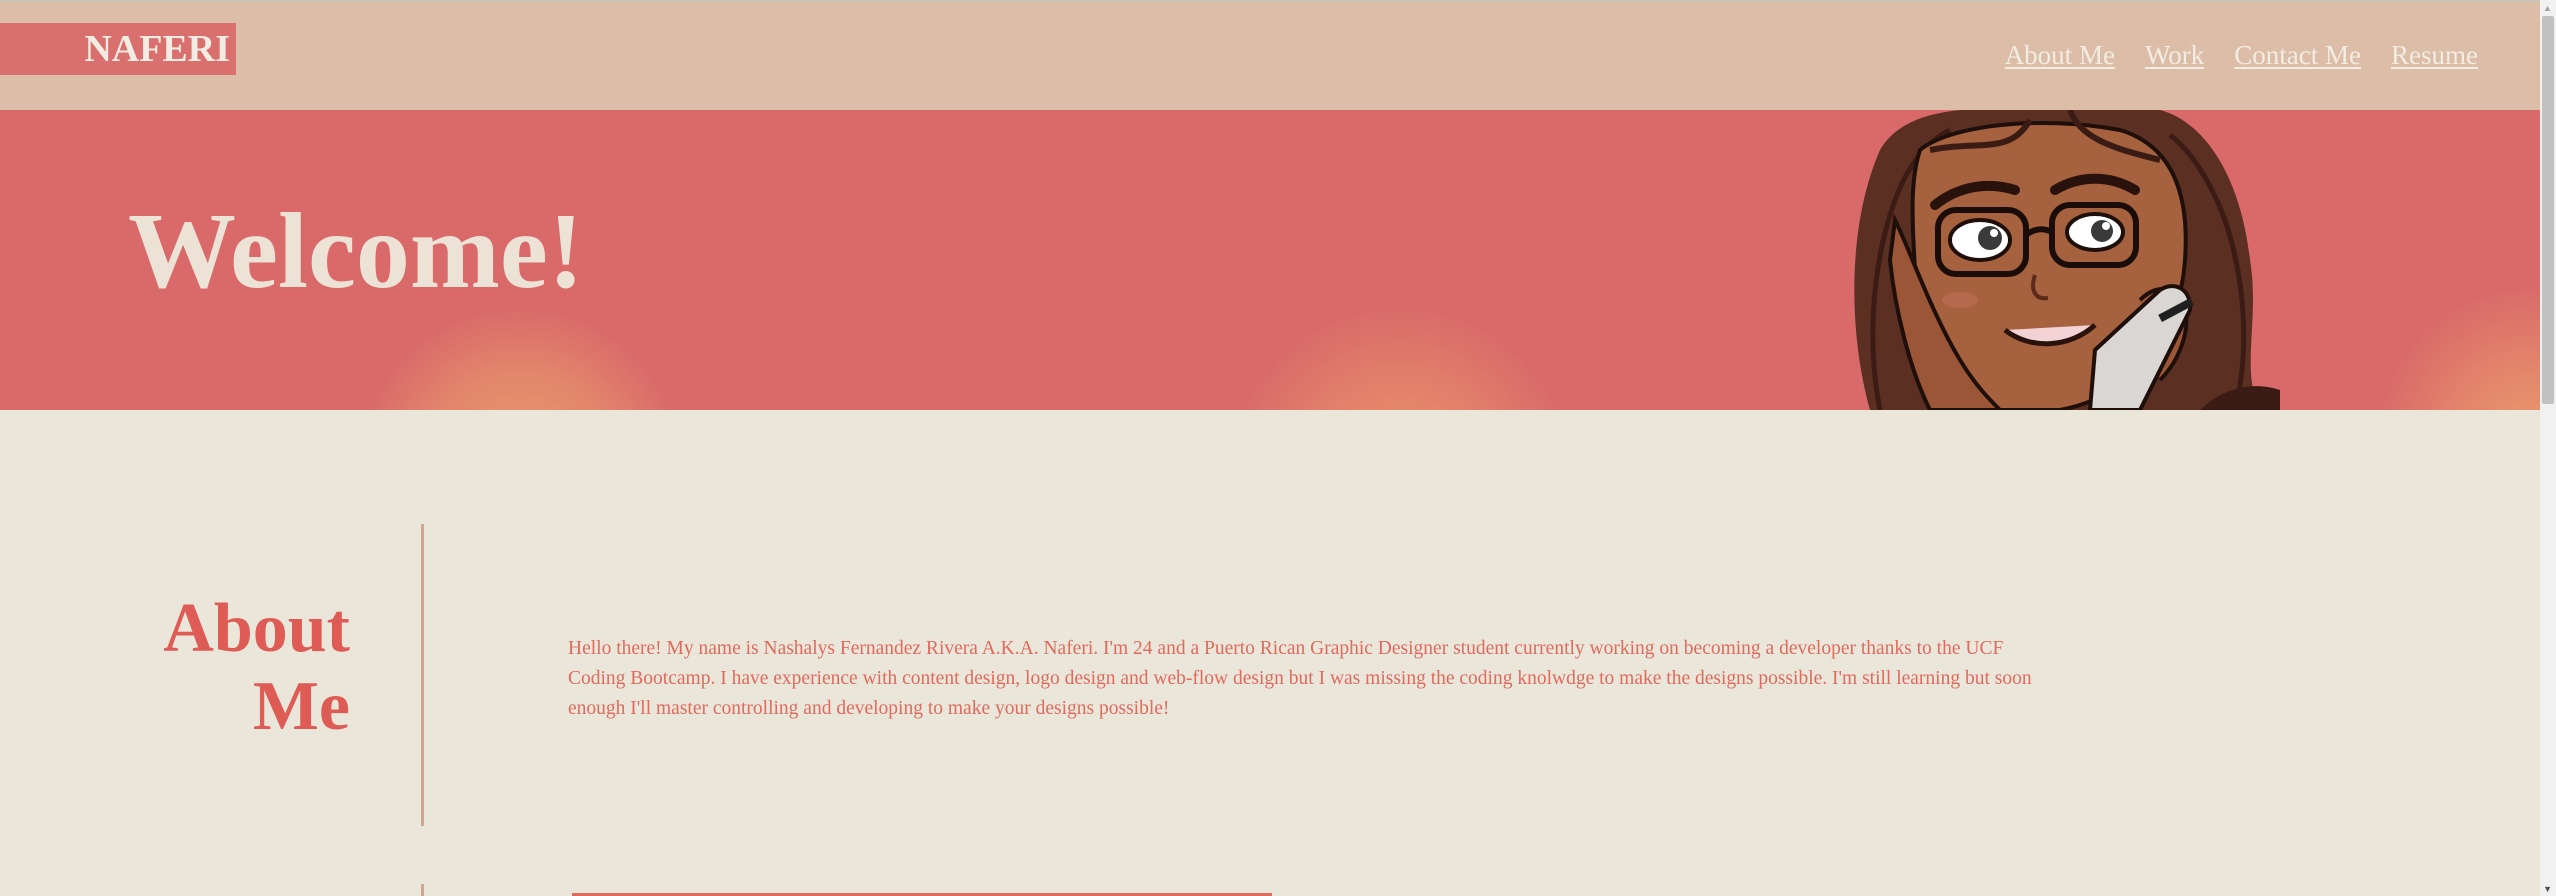  What do you see at coordinates (2547, 889) in the screenshot?
I see `scroll-down-arrow-icon: ▼` at bounding box center [2547, 889].